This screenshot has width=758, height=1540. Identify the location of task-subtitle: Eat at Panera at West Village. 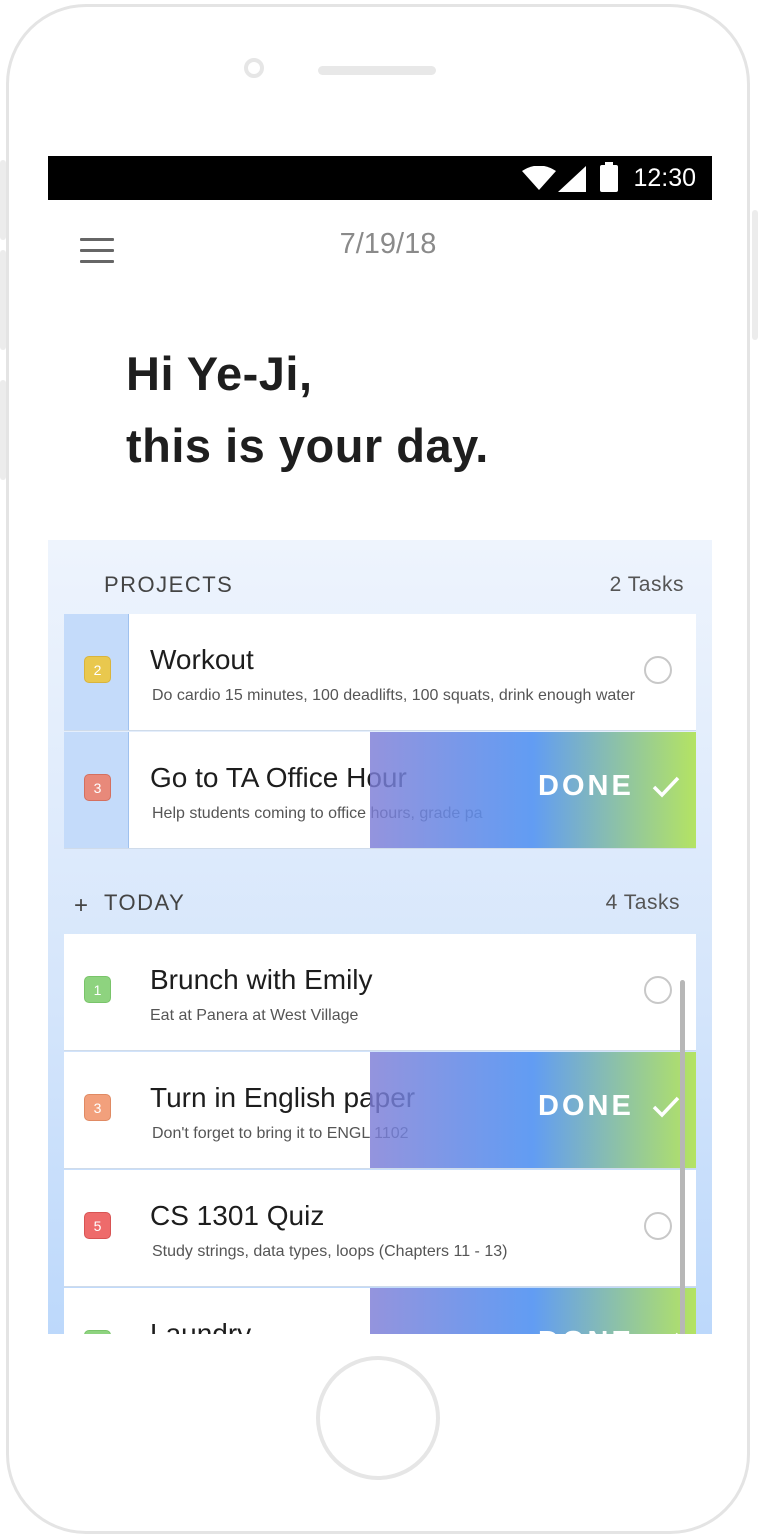
(254, 1015).